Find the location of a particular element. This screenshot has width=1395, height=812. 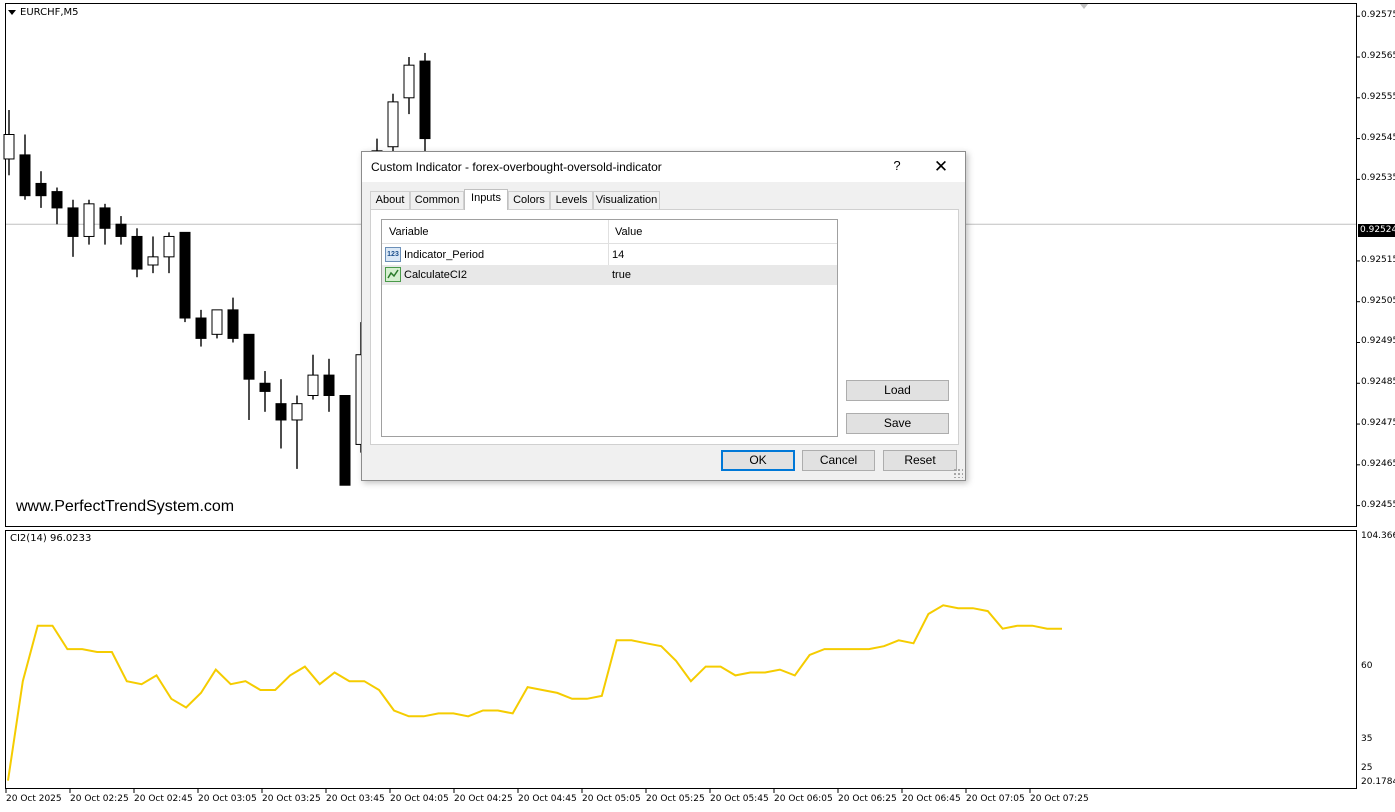

reset-button: Reset is located at coordinates (920, 460).